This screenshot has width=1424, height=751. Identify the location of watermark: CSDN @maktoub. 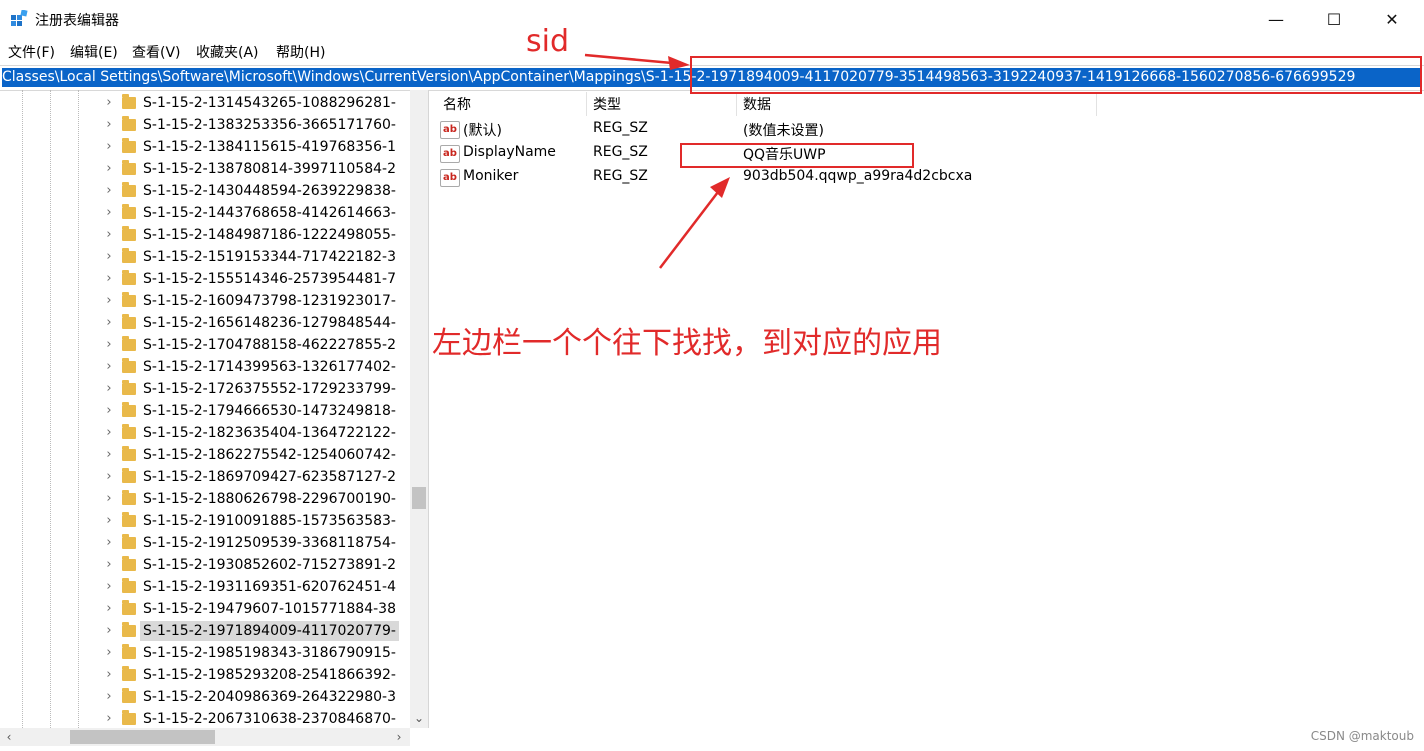
(1362, 736).